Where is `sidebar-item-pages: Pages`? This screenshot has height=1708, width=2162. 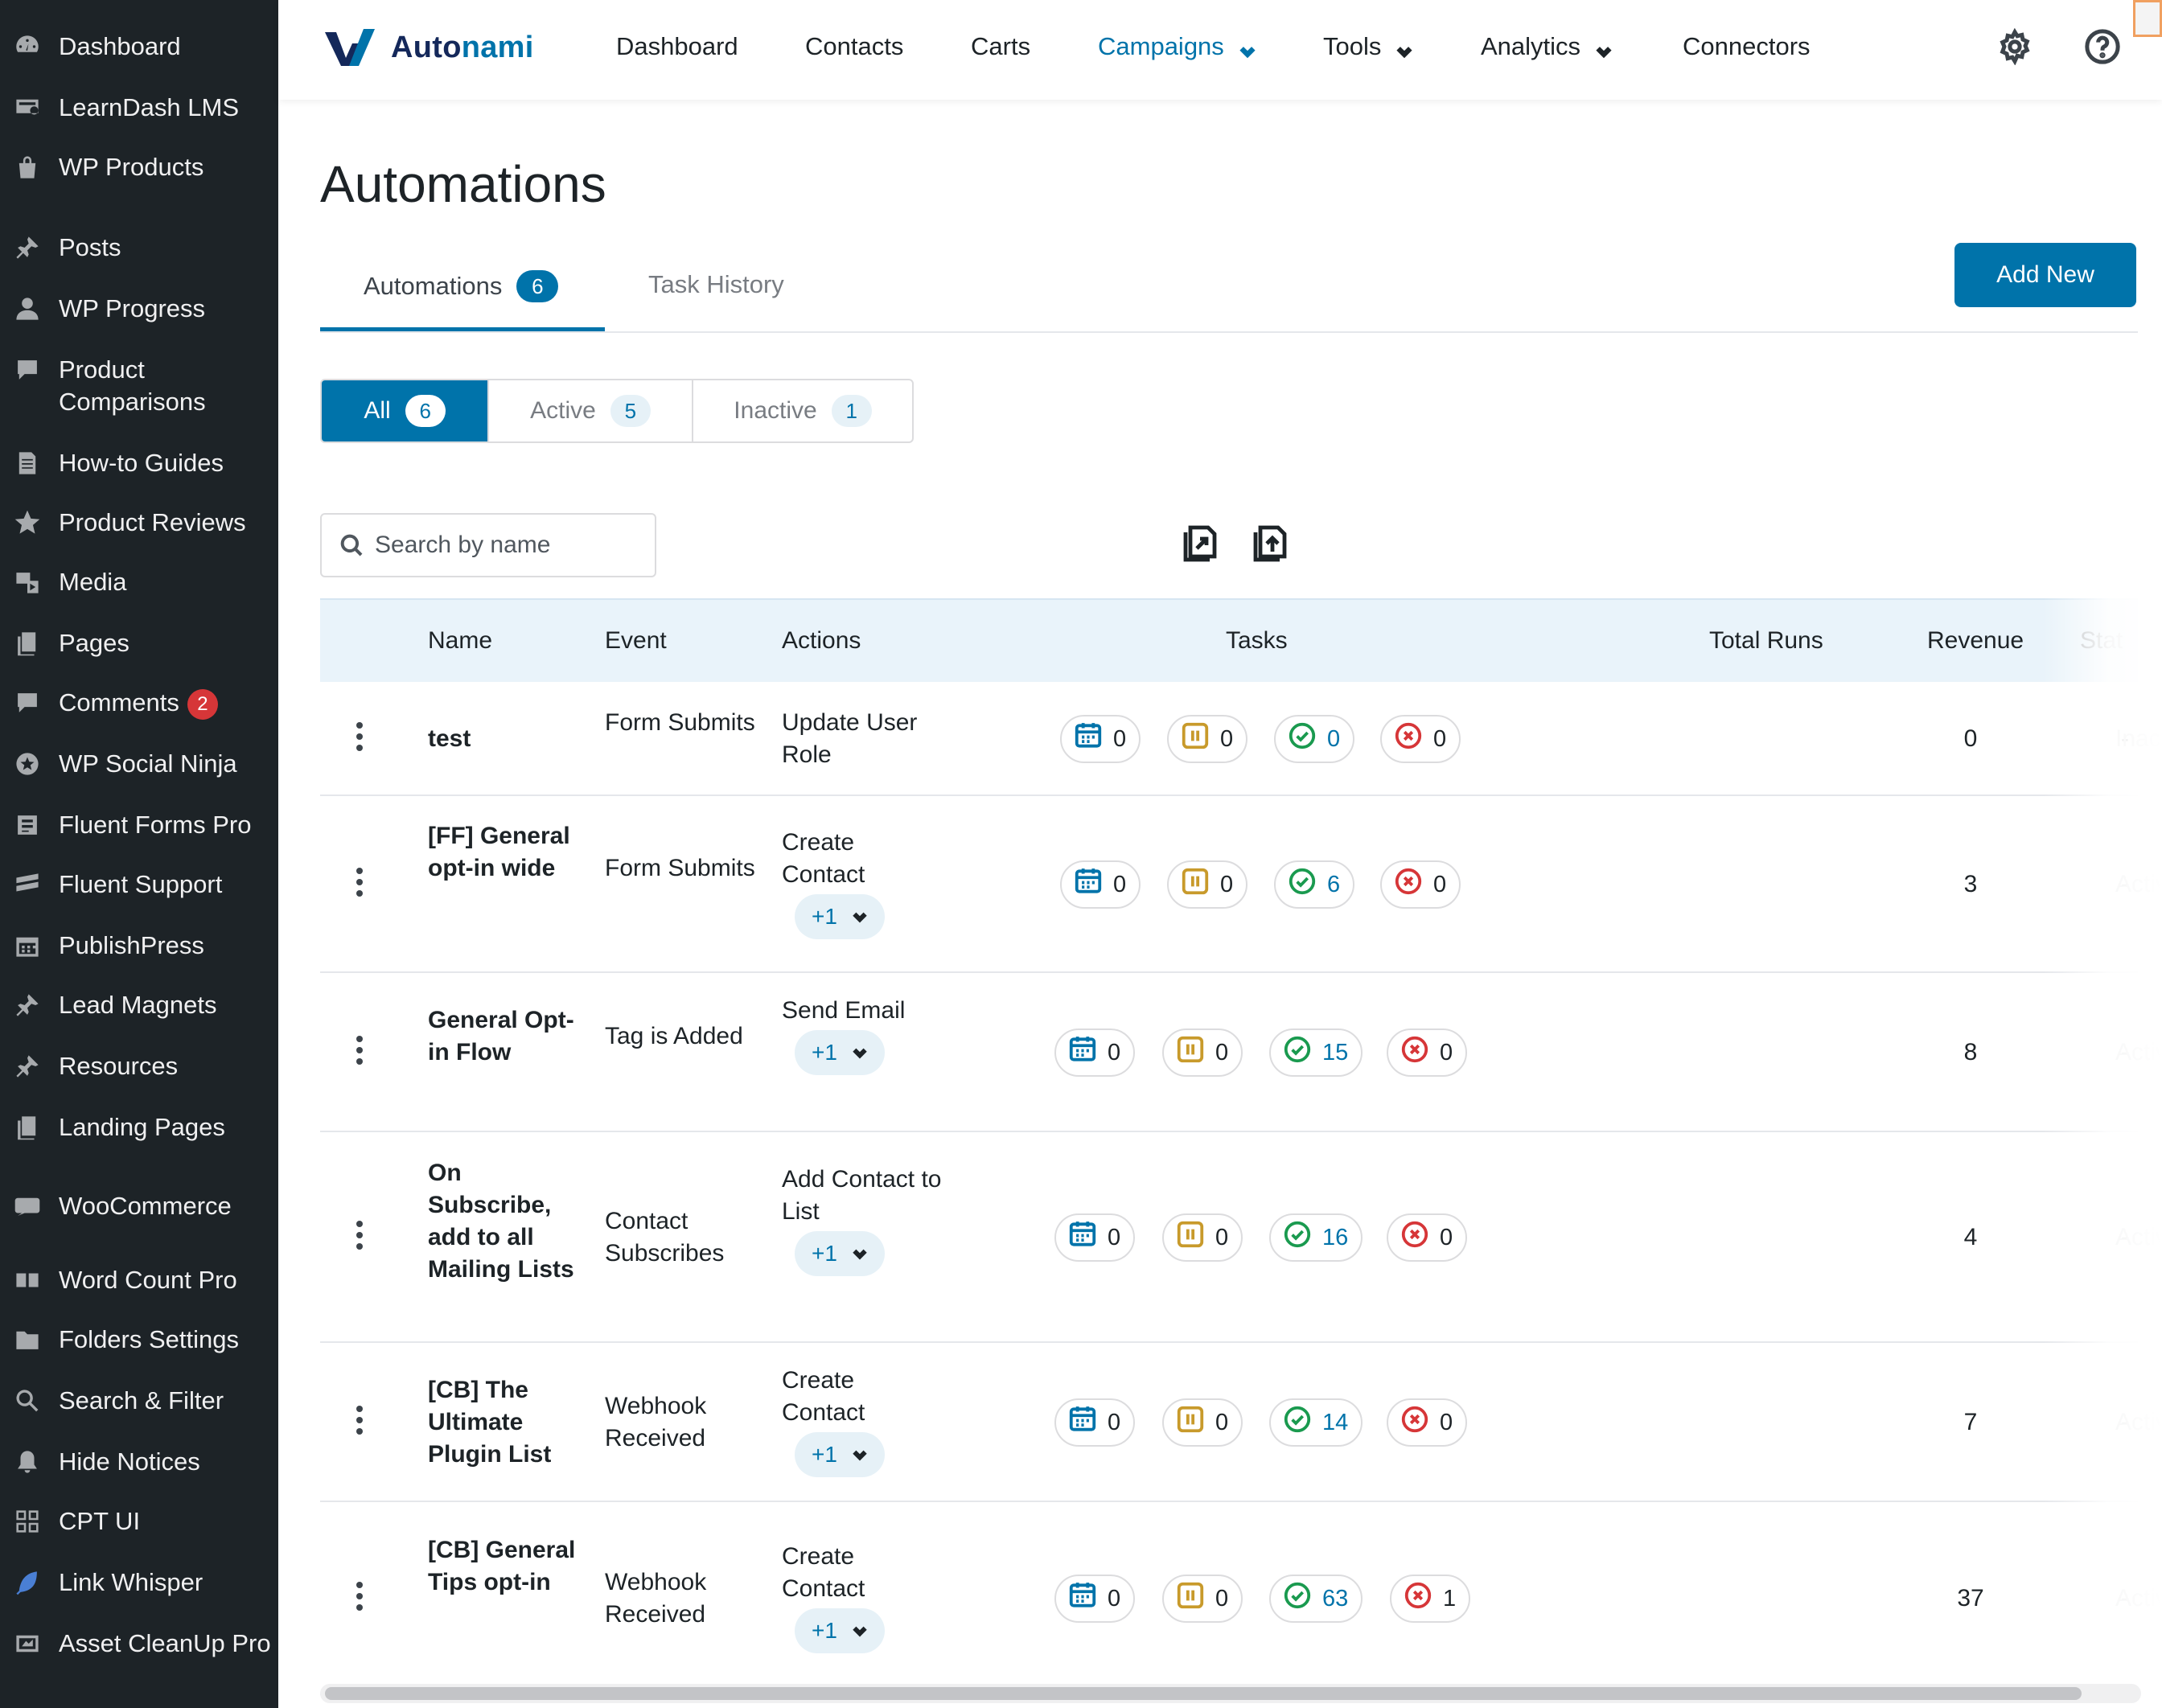
sidebar-item-pages: Pages is located at coordinates (139, 643).